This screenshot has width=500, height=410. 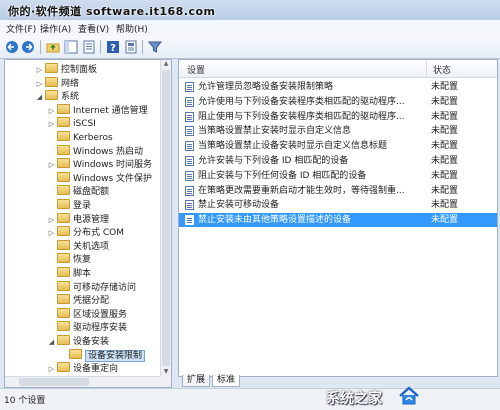 I want to click on tree-item: ▷ 控制面板, so click(x=66, y=69).